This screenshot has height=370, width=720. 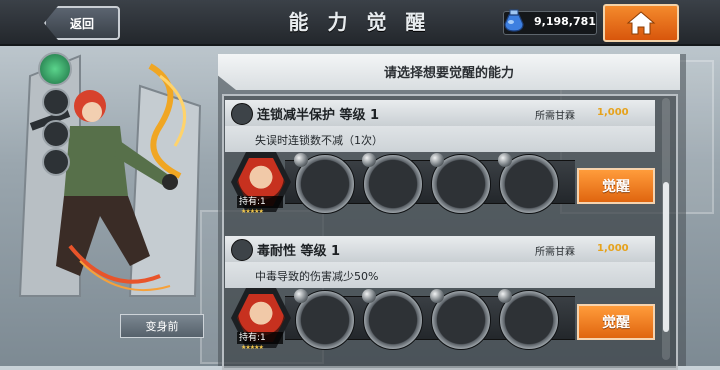 What do you see at coordinates (56, 102) in the screenshot?
I see `rank-badge` at bounding box center [56, 102].